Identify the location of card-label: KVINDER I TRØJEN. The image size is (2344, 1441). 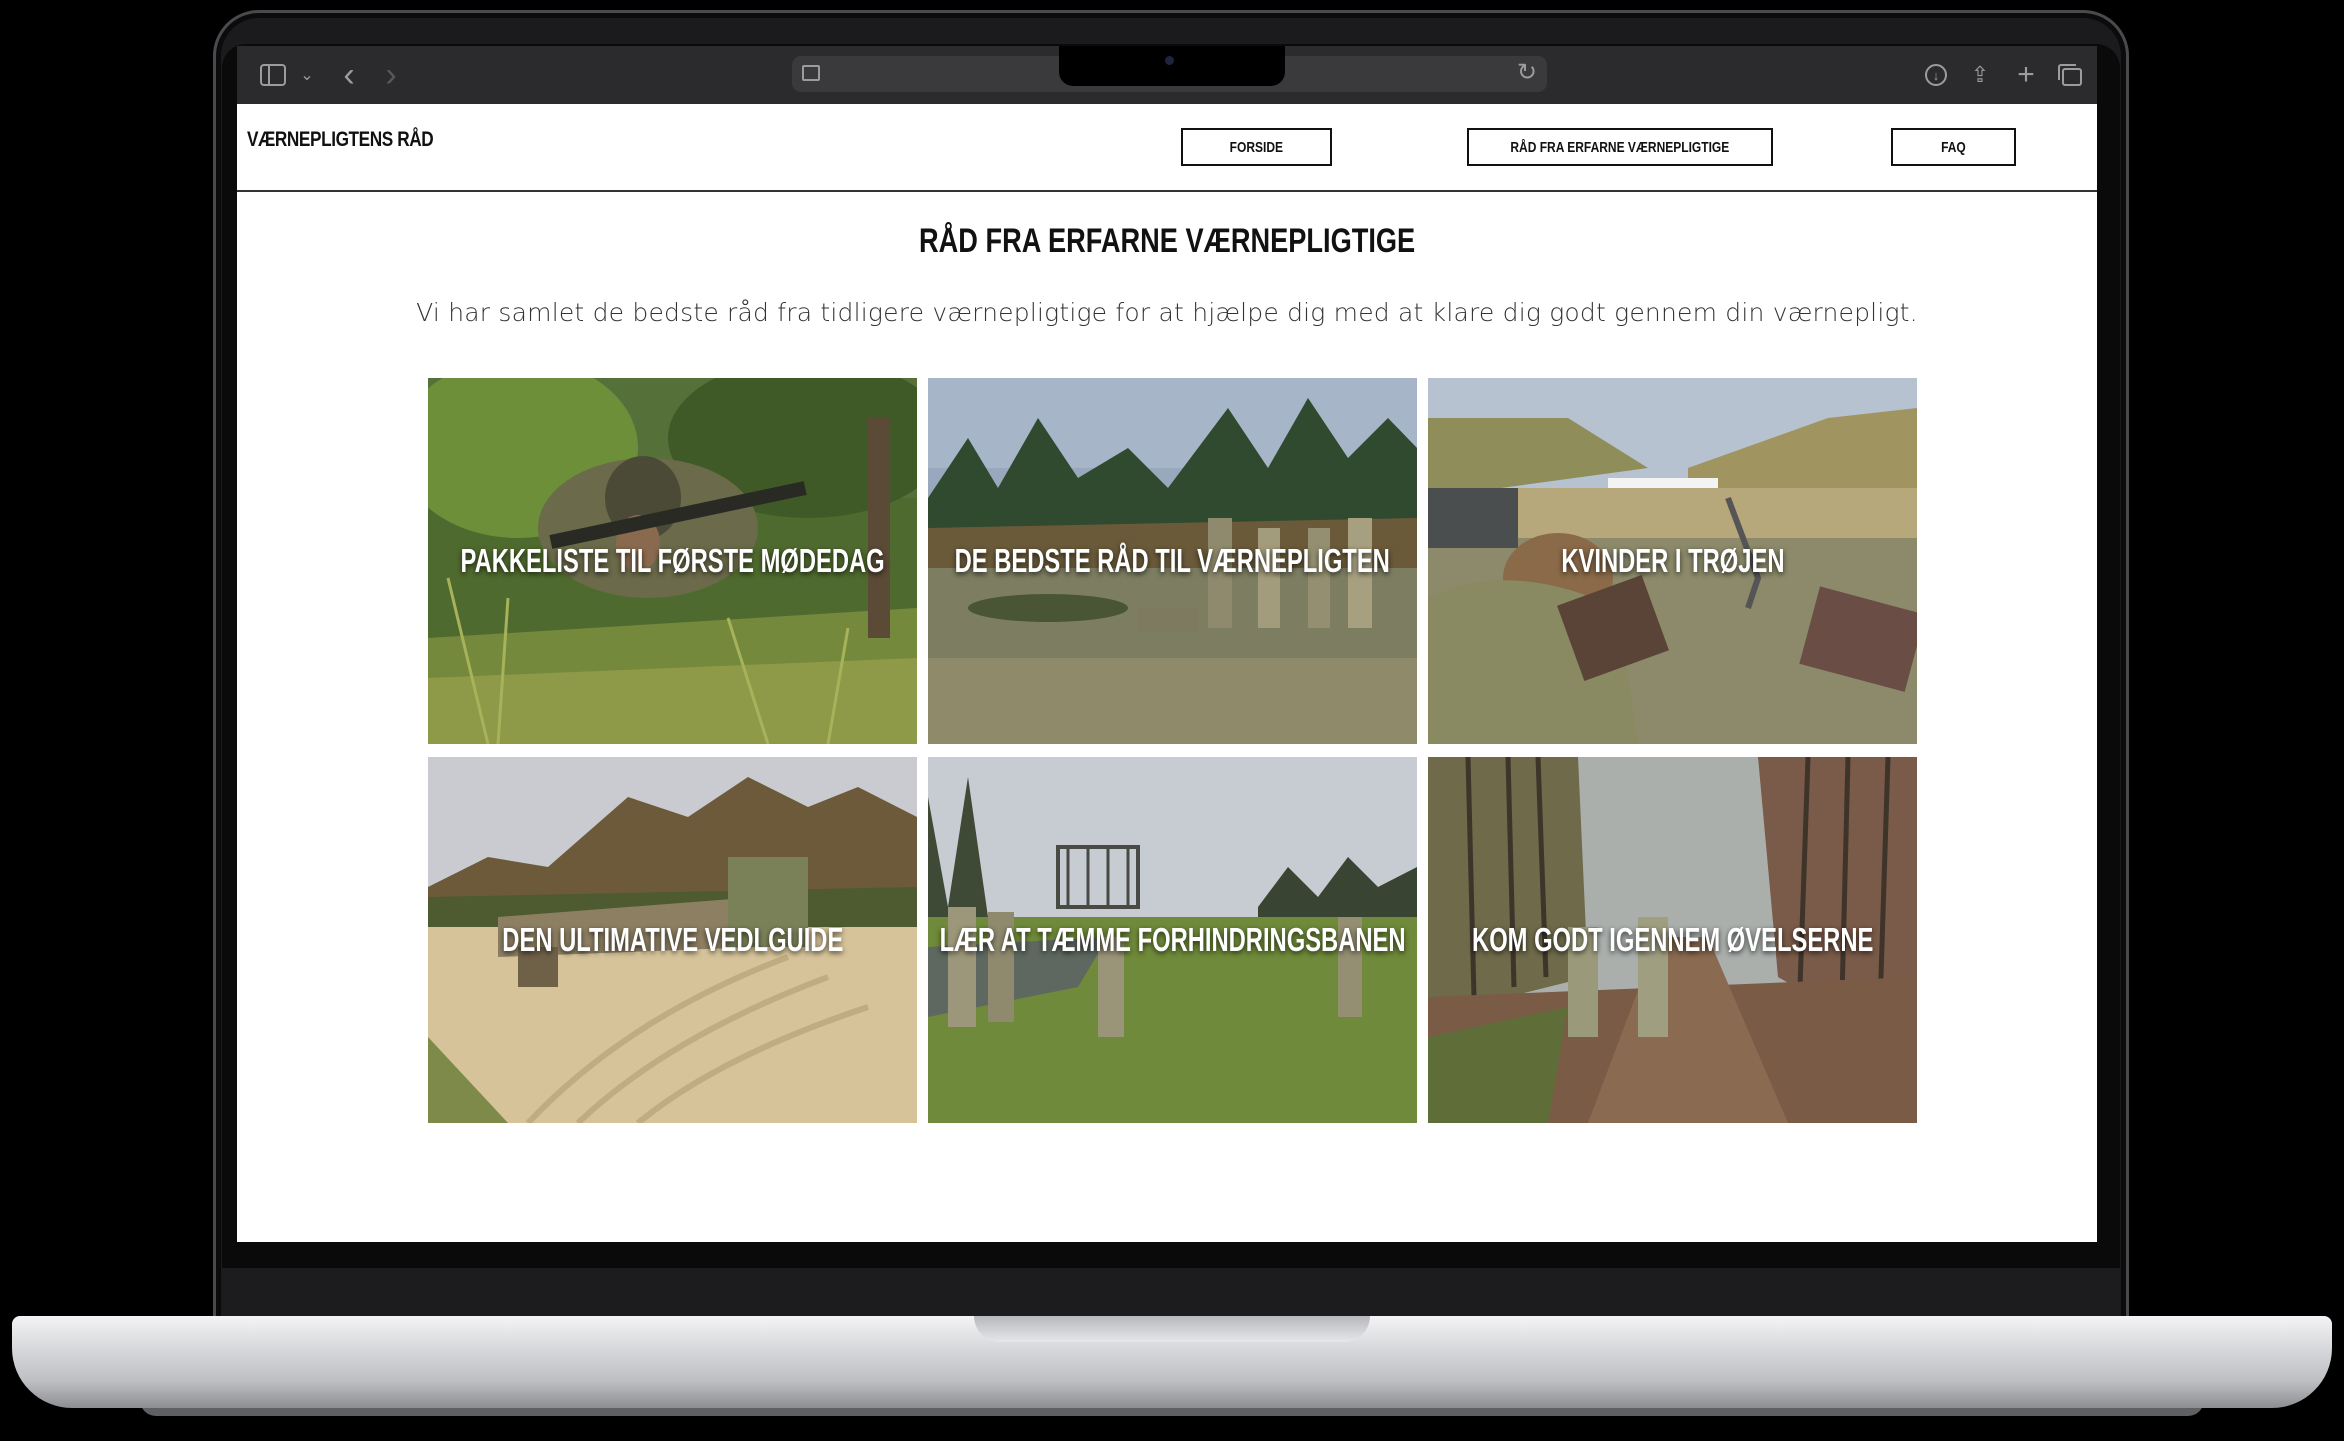
(1672, 561).